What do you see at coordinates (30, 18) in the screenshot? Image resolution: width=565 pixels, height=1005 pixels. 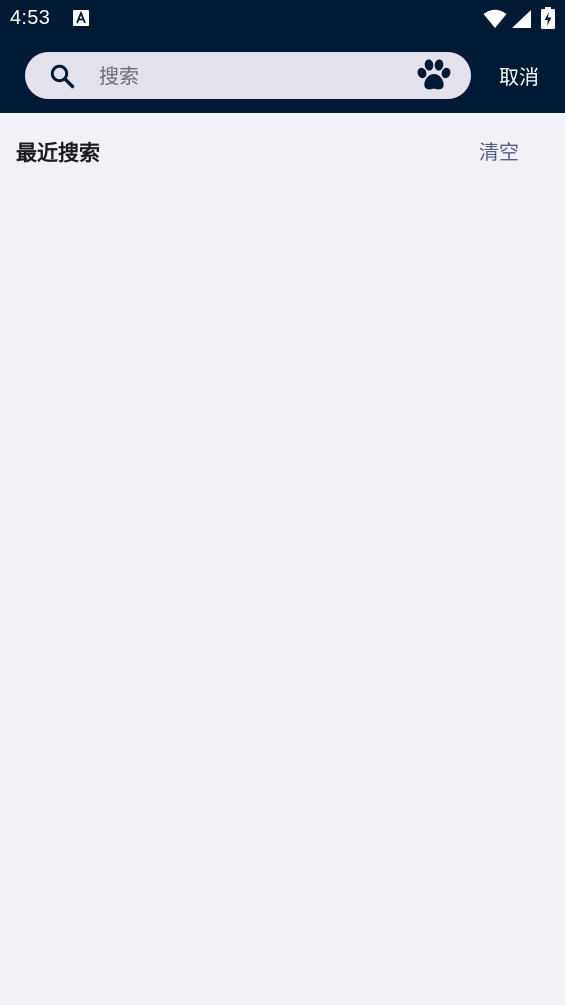 I see `status-time: 4:53` at bounding box center [30, 18].